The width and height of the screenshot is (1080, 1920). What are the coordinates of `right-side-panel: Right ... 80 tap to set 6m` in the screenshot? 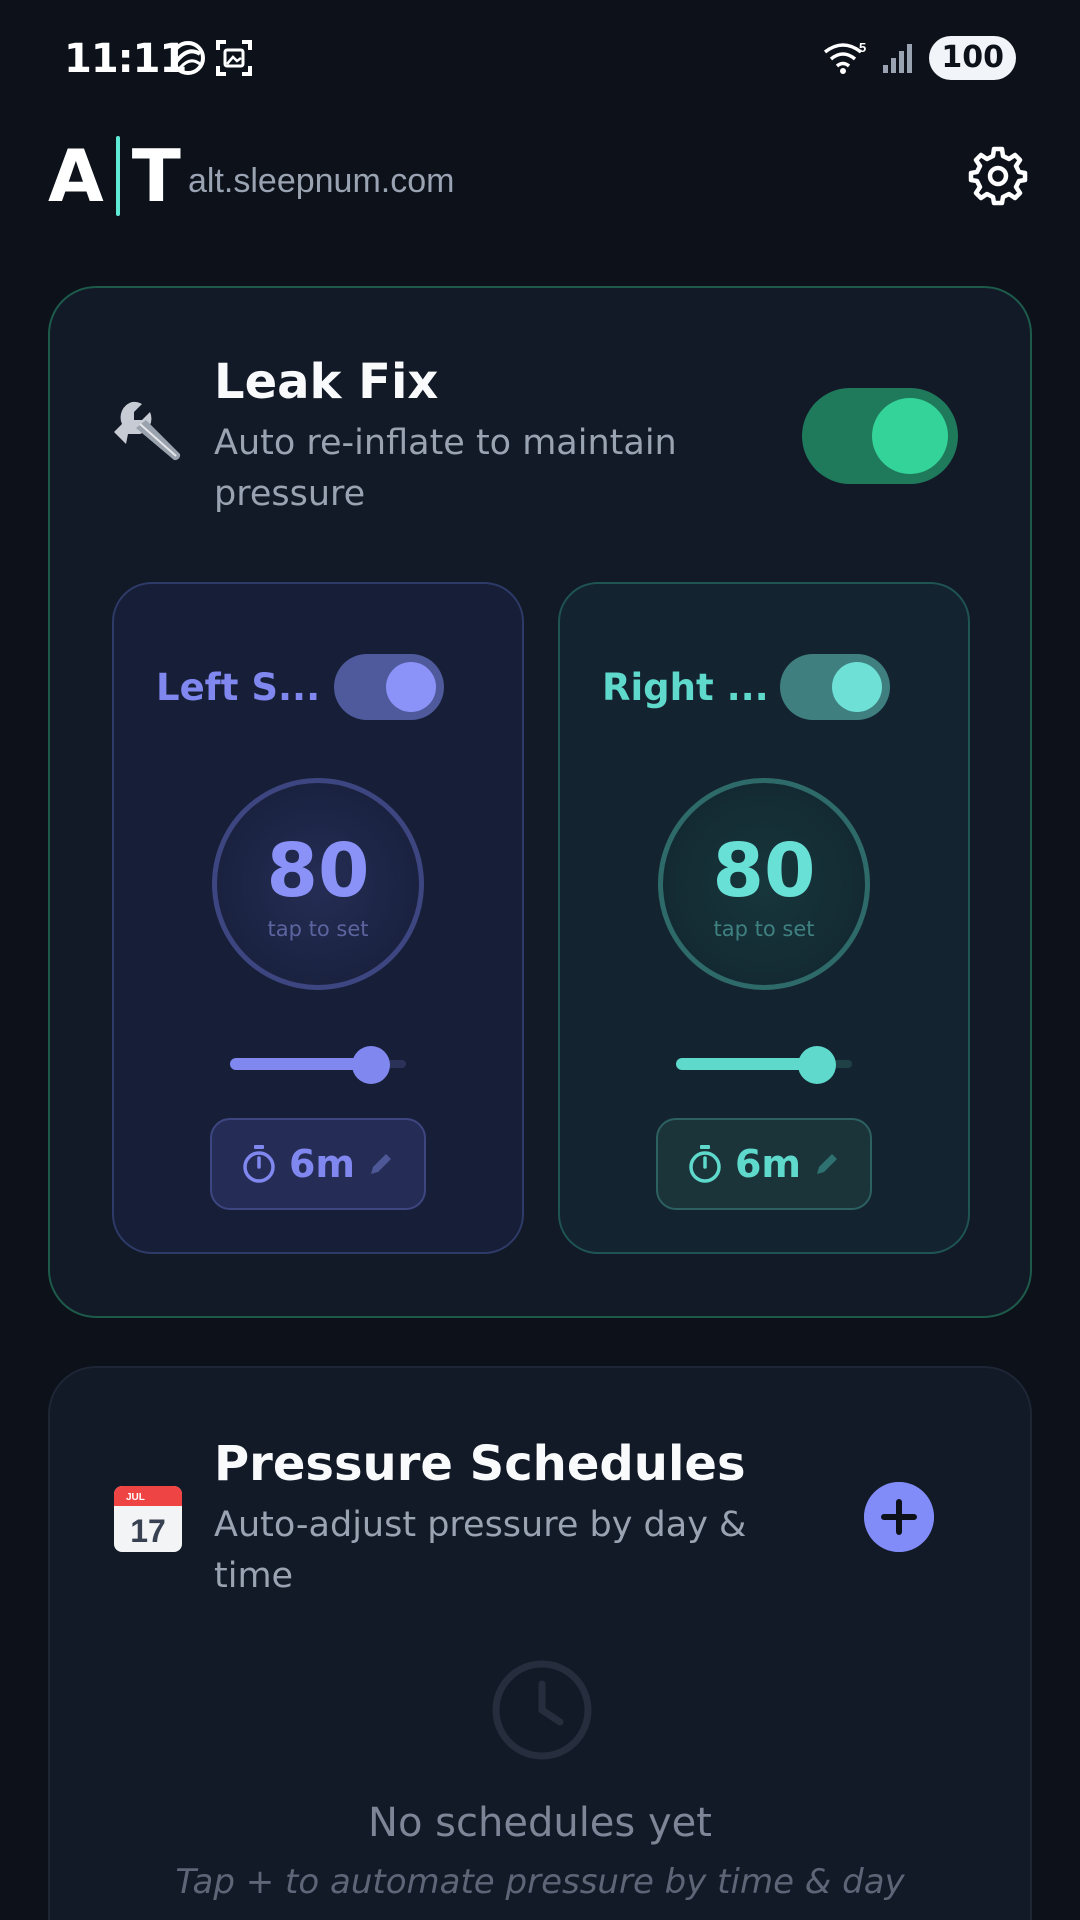 It's located at (764, 918).